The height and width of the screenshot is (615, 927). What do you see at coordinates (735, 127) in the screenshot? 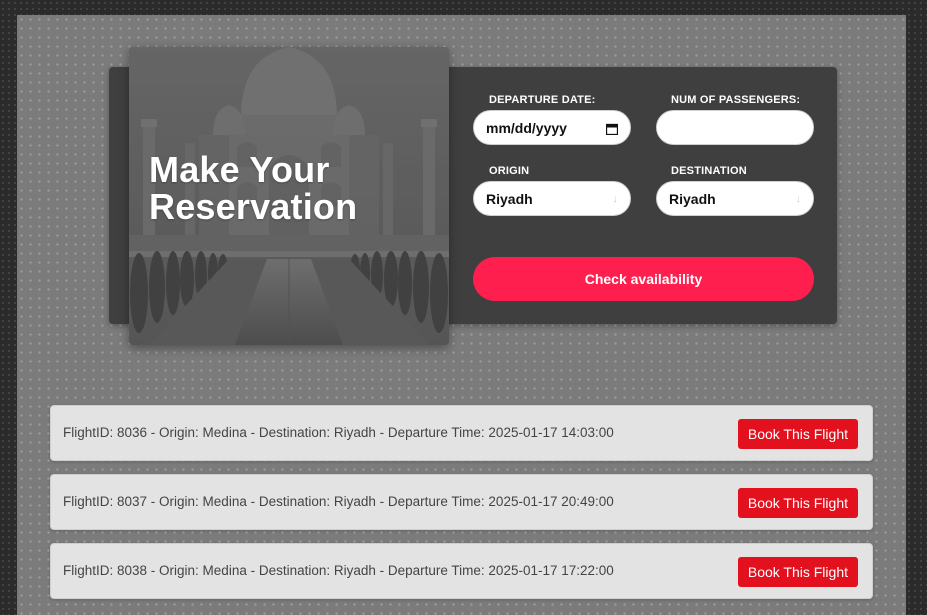
I see `passengers-input` at bounding box center [735, 127].